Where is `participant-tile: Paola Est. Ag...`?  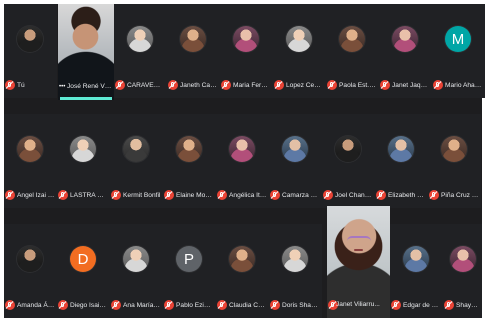 participant-tile: Paola Est. Ag... is located at coordinates (352, 51).